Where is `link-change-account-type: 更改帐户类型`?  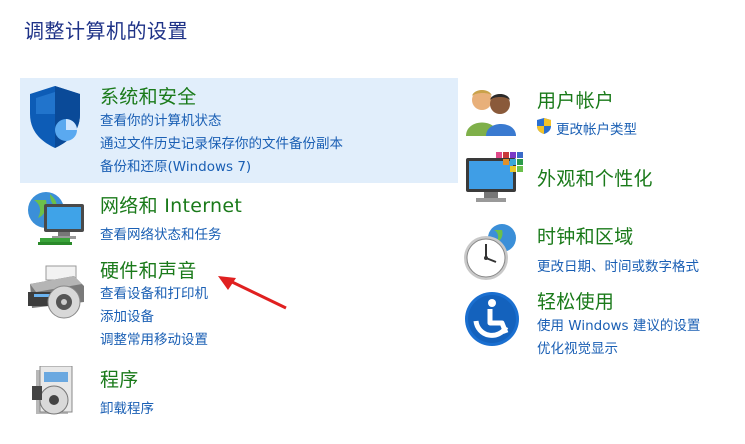 link-change-account-type: 更改帐户类型 is located at coordinates (596, 128).